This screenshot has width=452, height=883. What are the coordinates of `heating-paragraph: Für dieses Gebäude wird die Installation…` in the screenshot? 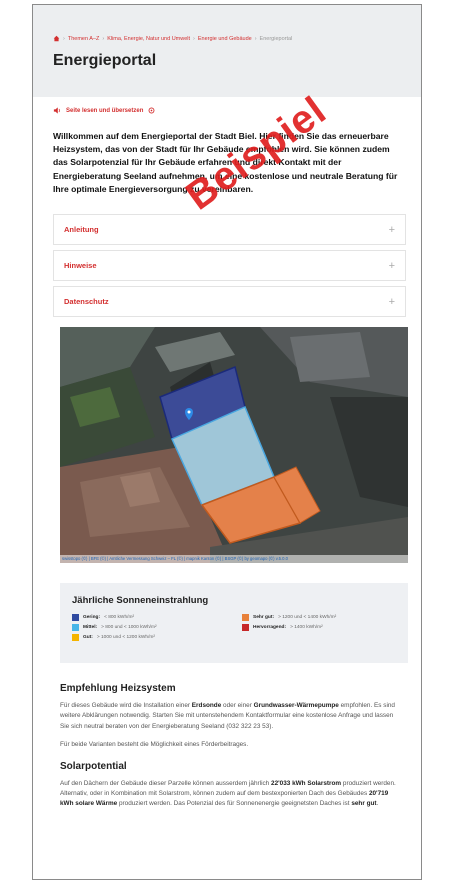 It's located at (227, 716).